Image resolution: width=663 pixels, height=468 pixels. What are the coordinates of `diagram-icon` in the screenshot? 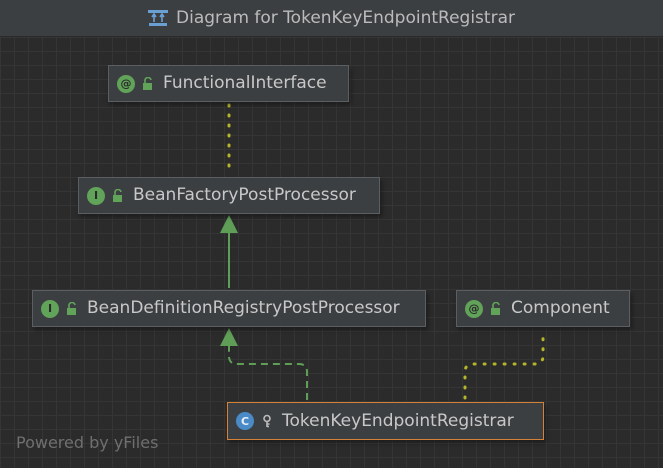 It's located at (158, 18).